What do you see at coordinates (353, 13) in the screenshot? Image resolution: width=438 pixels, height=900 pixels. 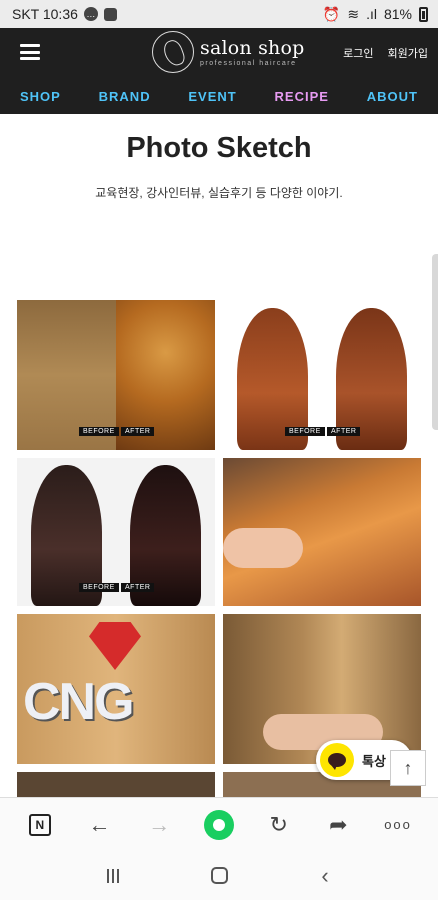 I see `wifi-icon: ≋` at bounding box center [353, 13].